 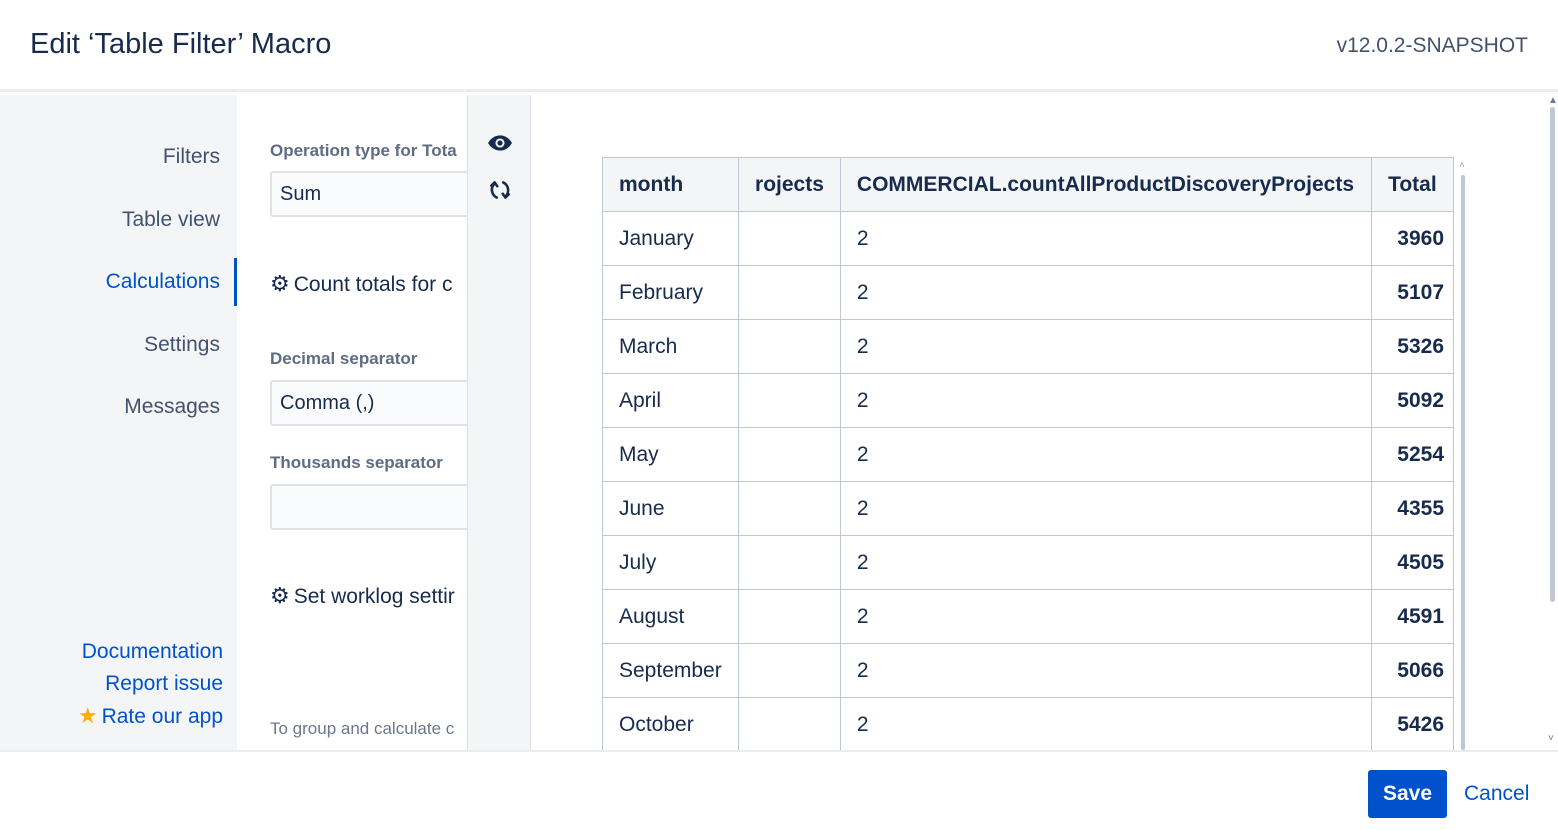 I want to click on table-row: September 2 5066, so click(x=1028, y=670).